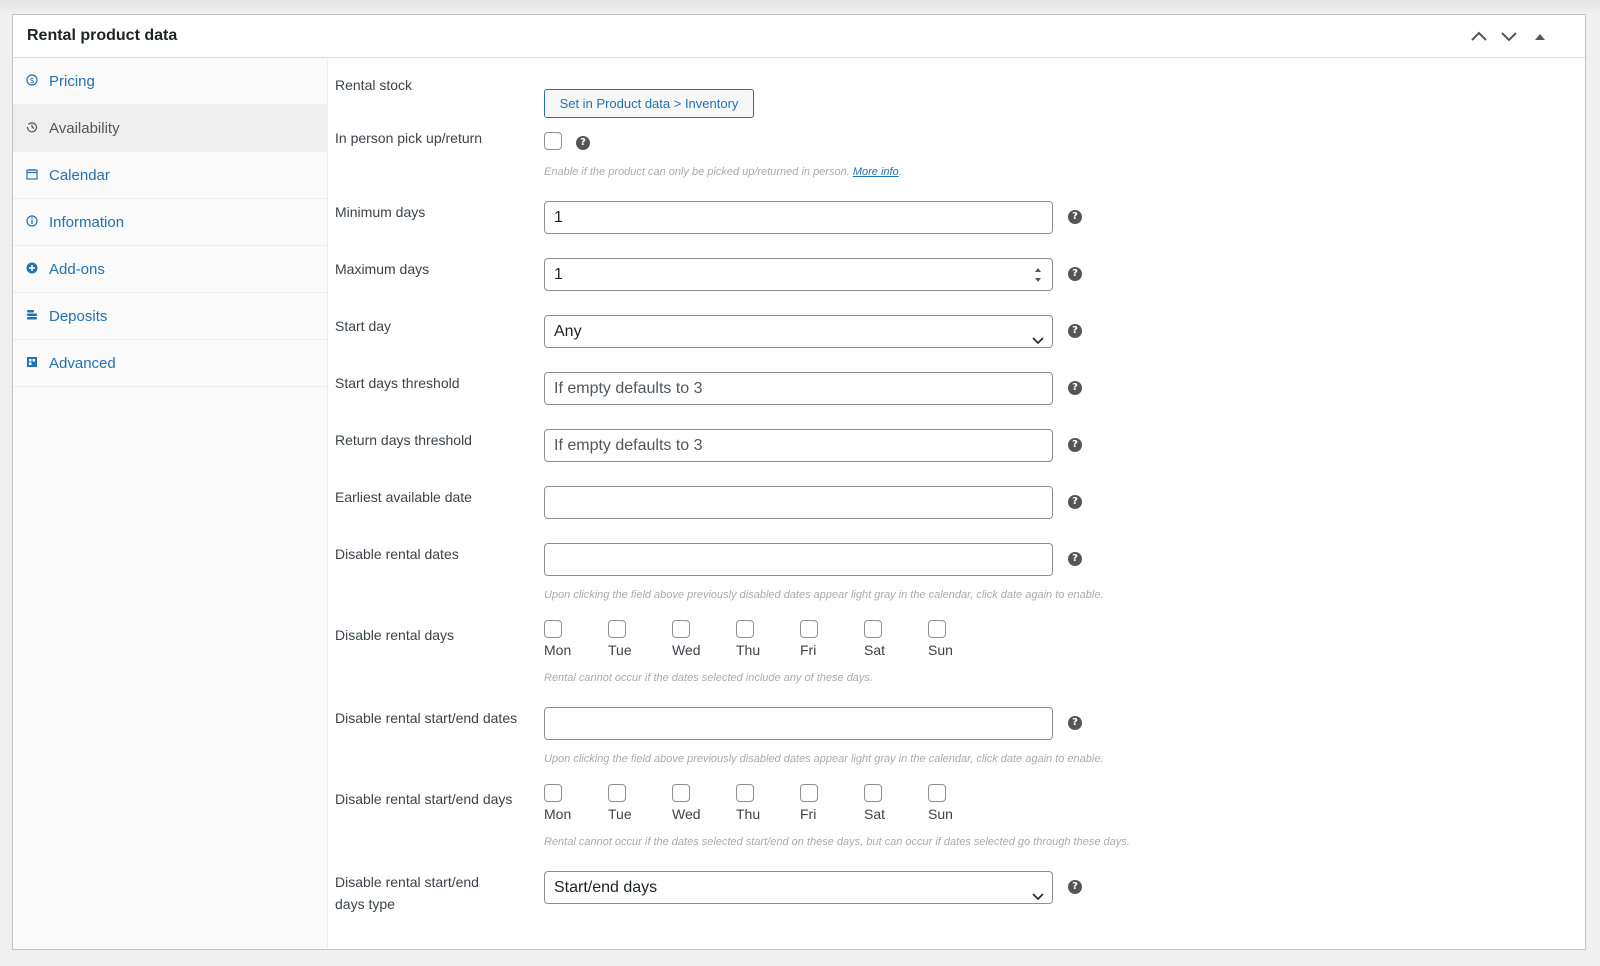 This screenshot has height=966, width=1600. Describe the element at coordinates (681, 629) in the screenshot. I see `disable-day-wed-checkbox` at that location.